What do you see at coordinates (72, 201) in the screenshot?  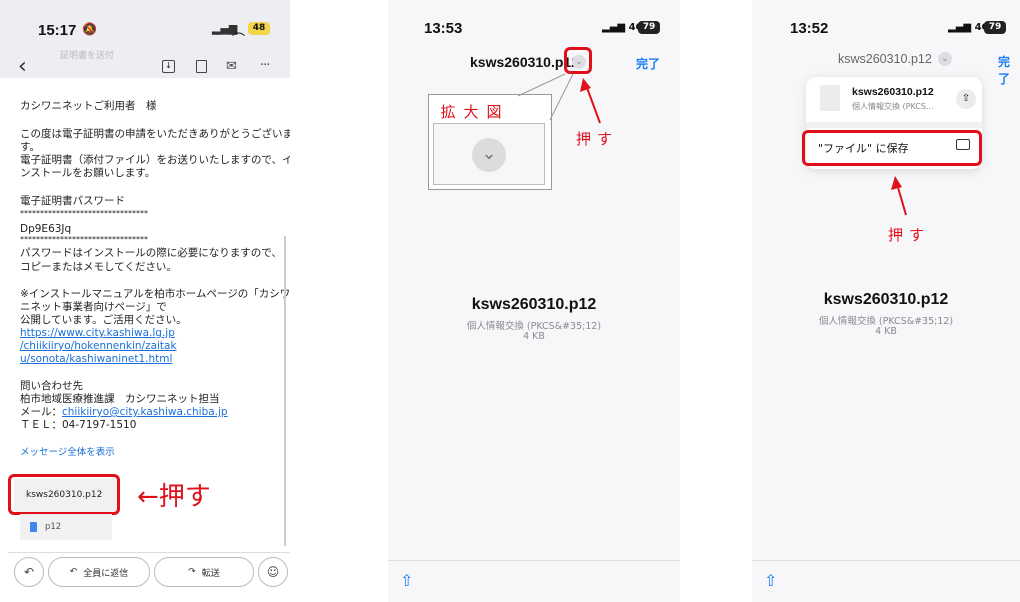 I see `mail-line: 電子証明書パスワード` at bounding box center [72, 201].